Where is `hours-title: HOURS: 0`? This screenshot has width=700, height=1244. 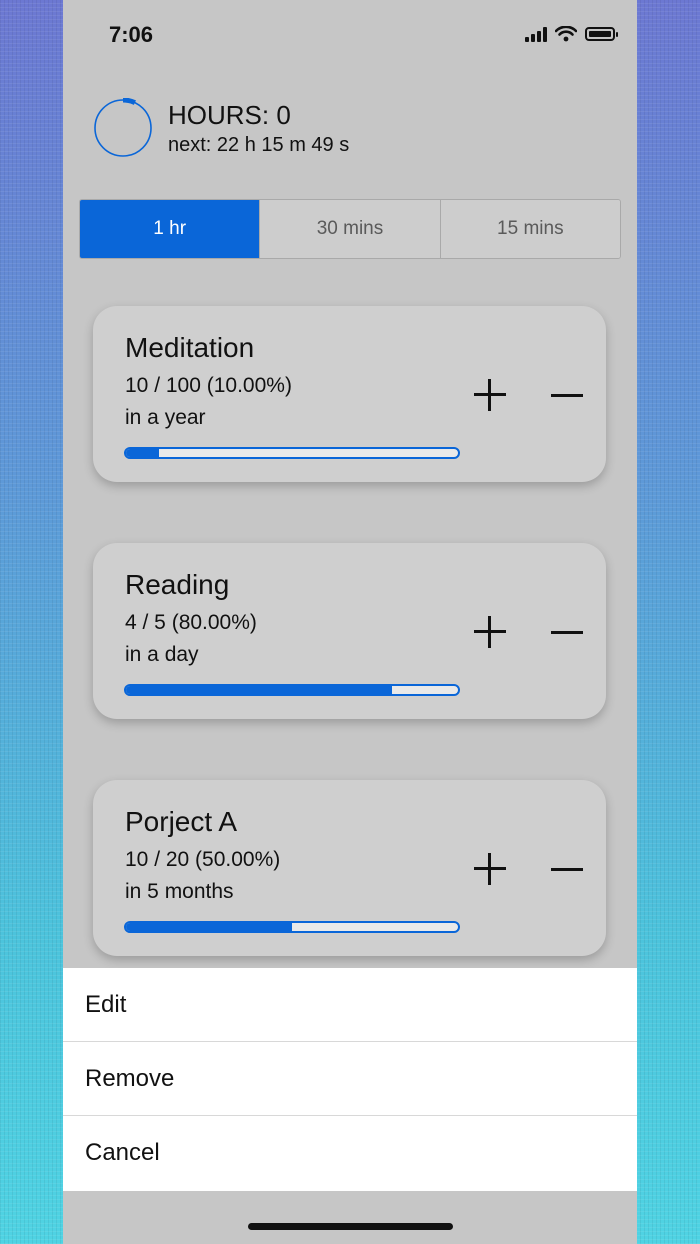 hours-title: HOURS: 0 is located at coordinates (229, 115).